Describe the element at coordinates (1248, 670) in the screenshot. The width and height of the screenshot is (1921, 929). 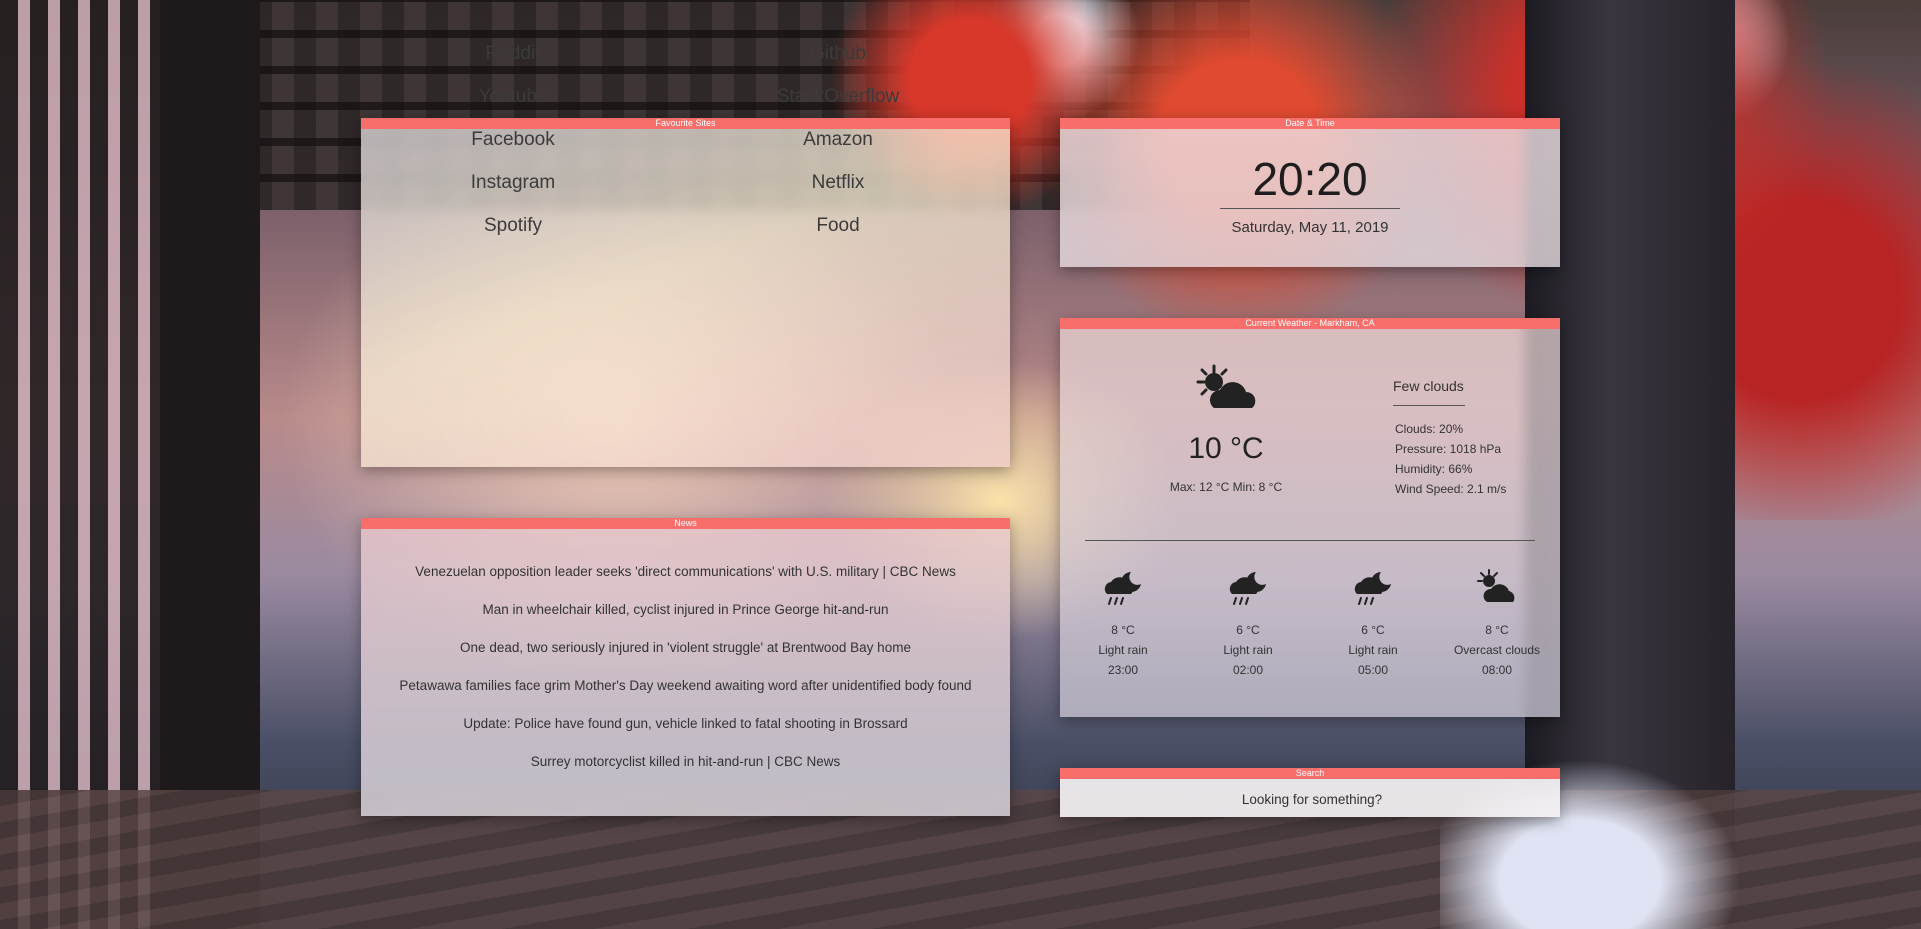
I see `forecast-time: 02:00` at that location.